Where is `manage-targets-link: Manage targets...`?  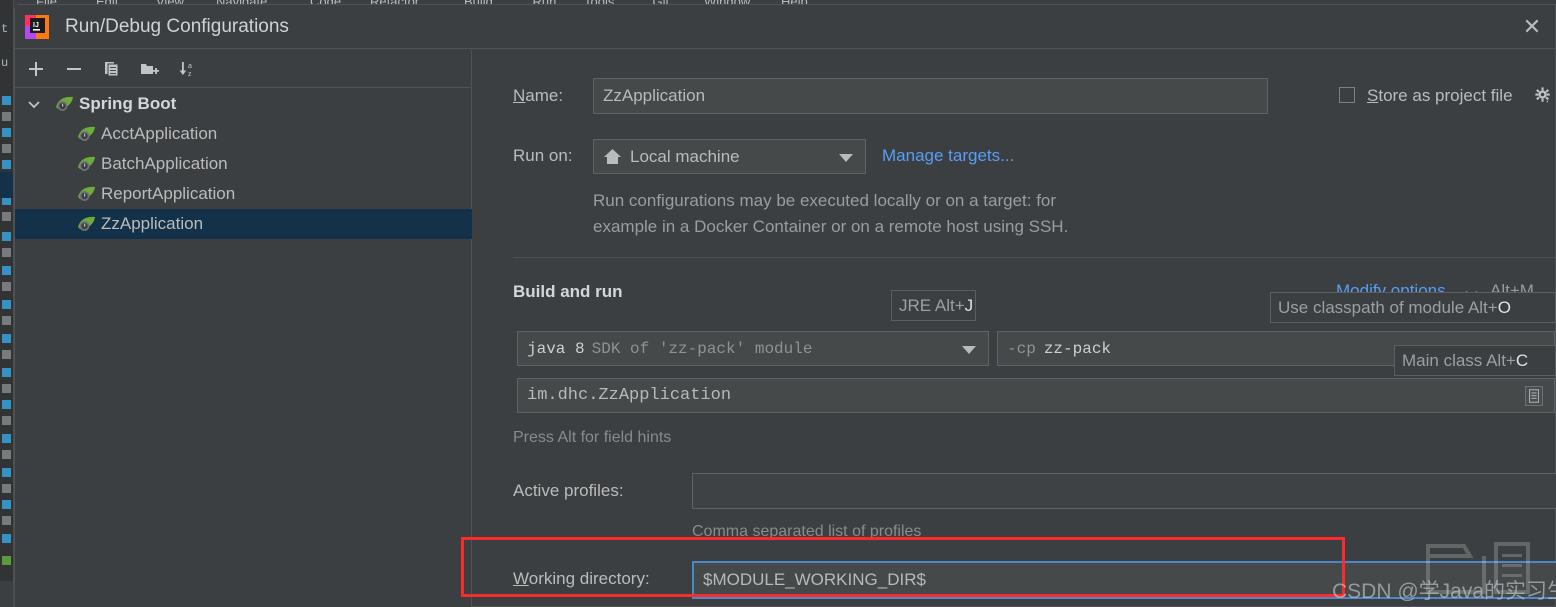
manage-targets-link: Manage targets... is located at coordinates (948, 156).